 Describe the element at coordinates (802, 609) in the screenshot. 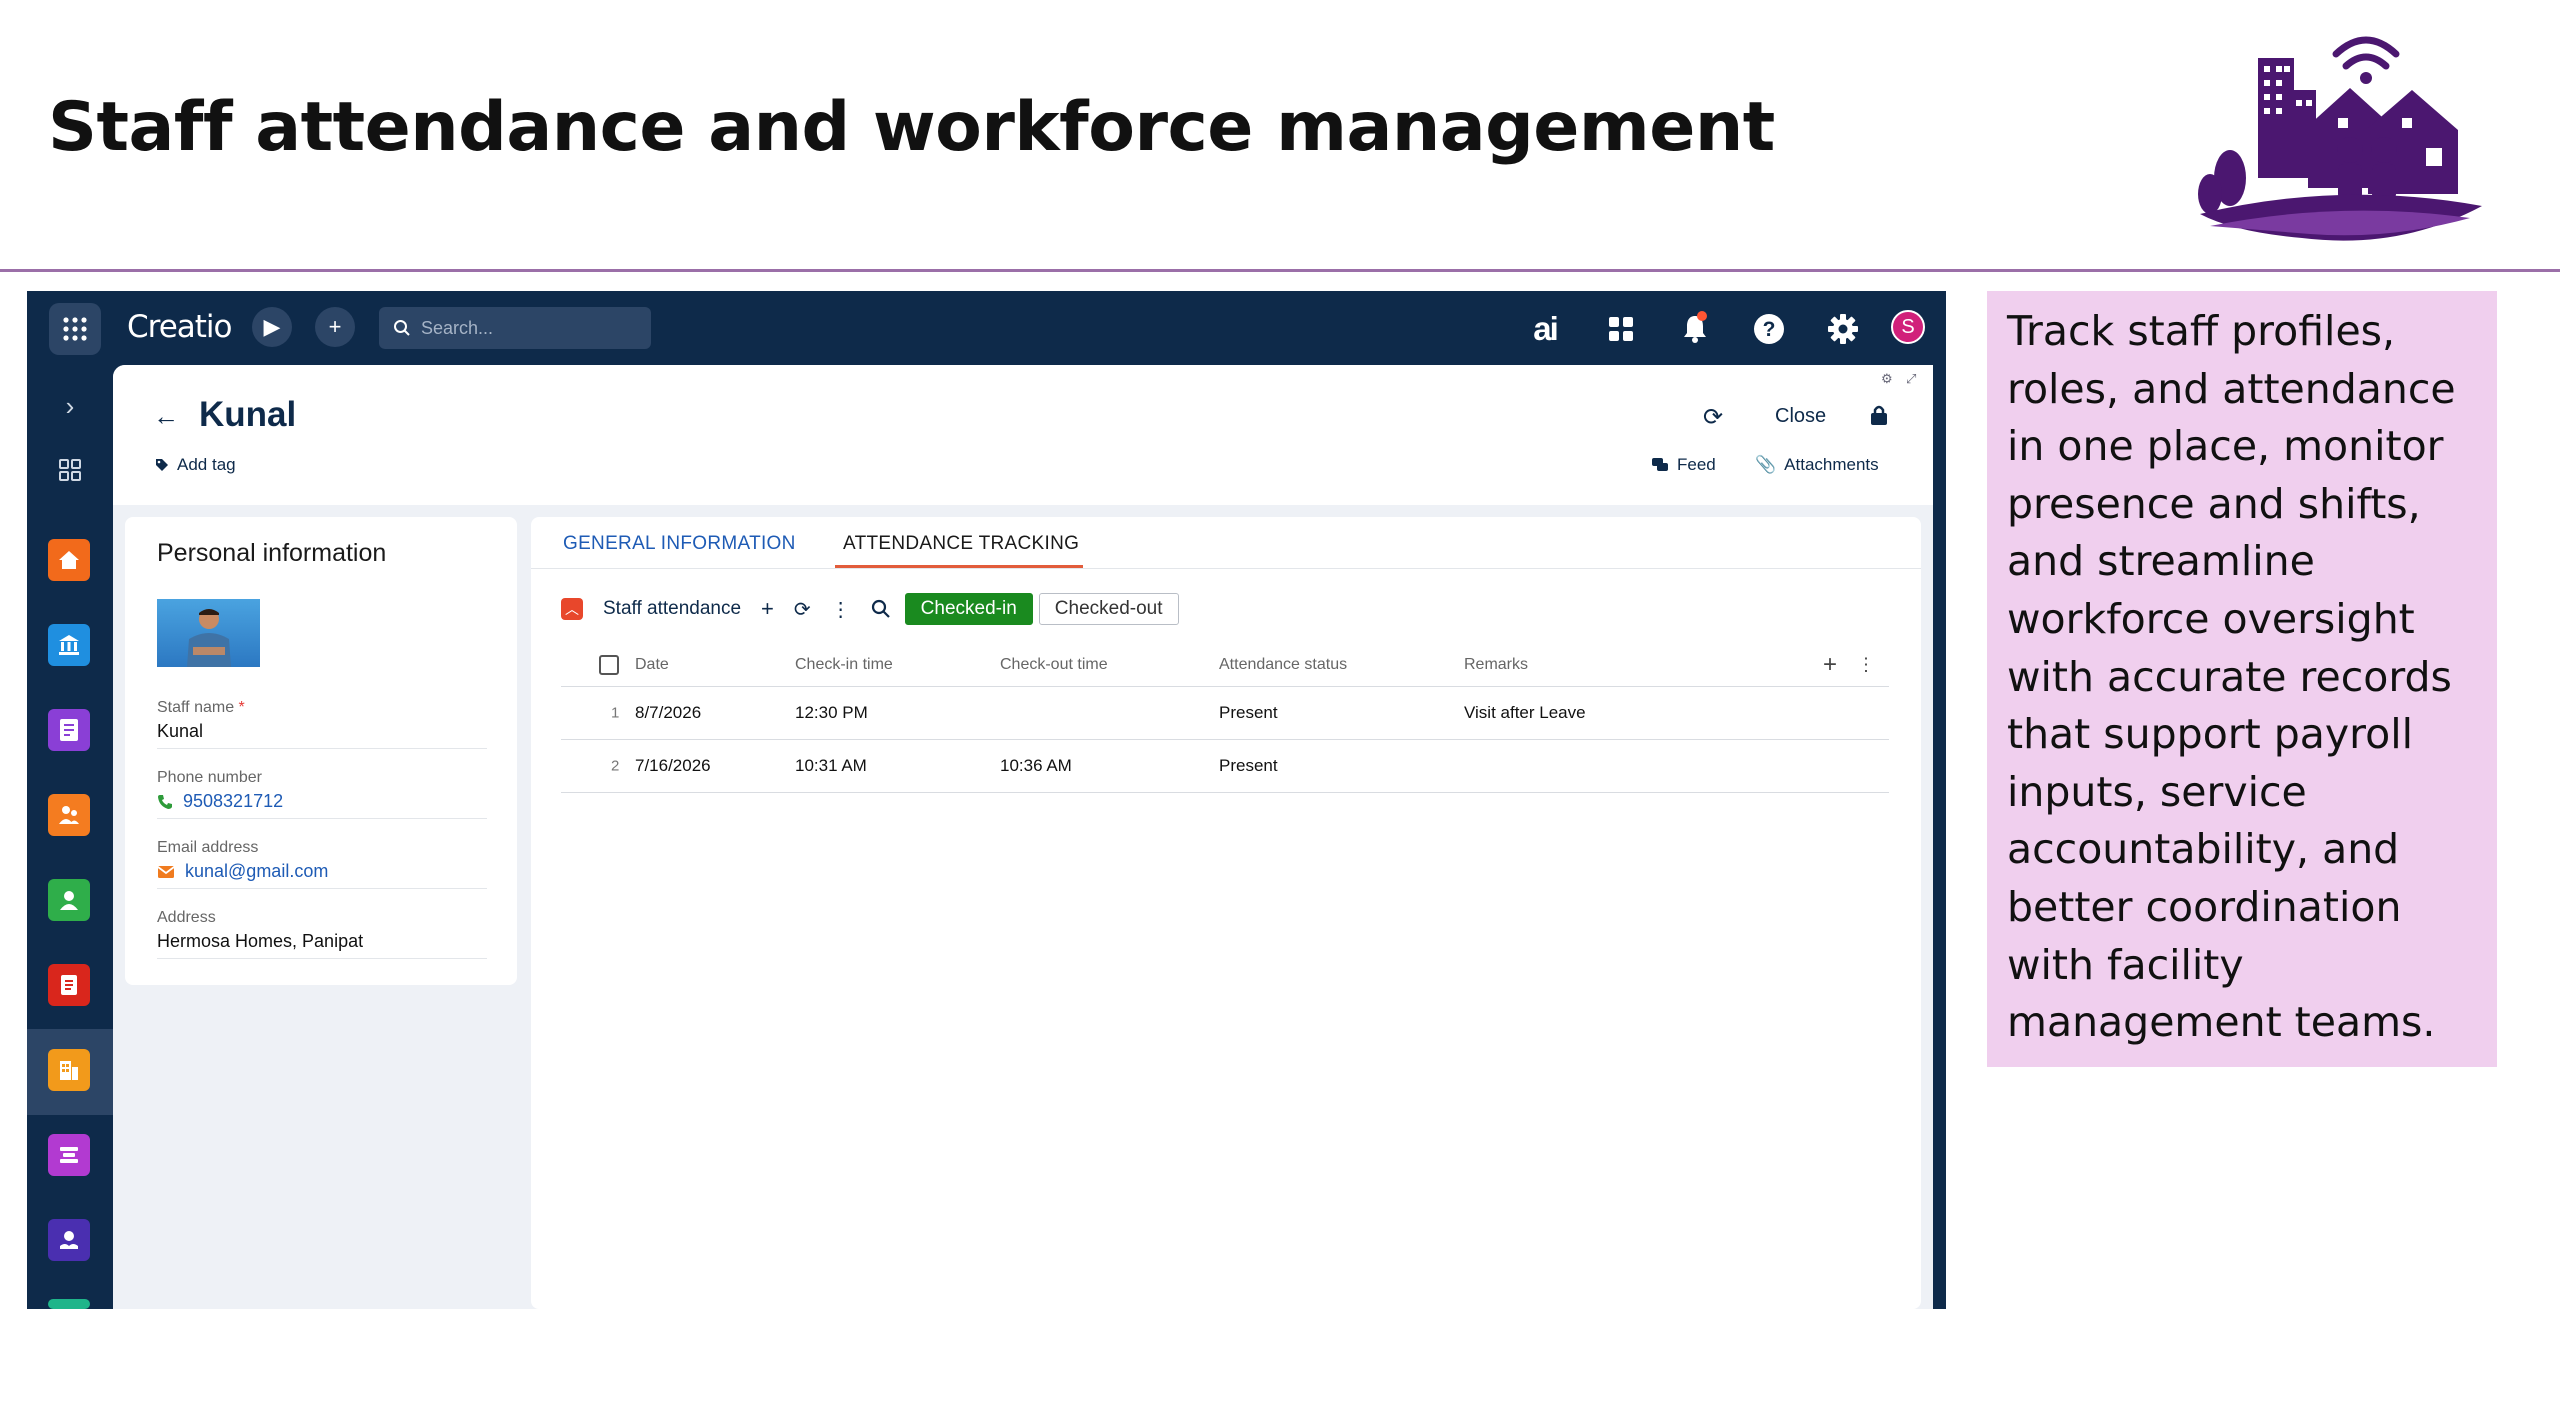

I see `refresh-detail-button: ⟳` at that location.